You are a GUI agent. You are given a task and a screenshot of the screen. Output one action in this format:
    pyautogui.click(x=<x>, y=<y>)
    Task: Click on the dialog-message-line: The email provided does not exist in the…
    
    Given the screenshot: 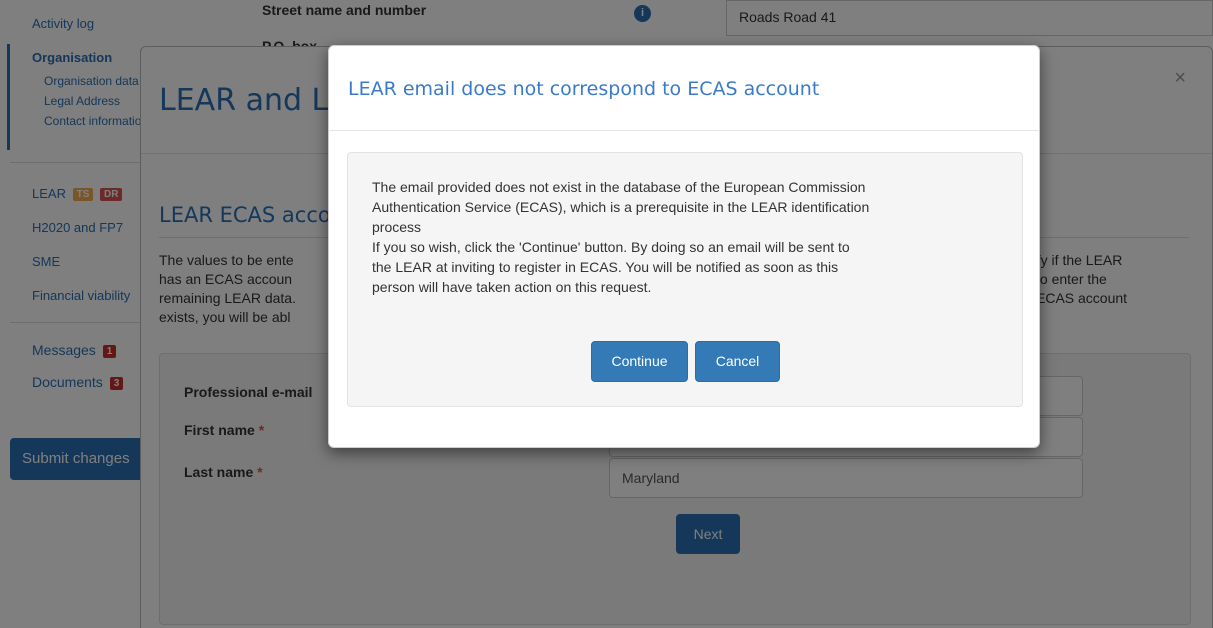 What is the action you would take?
    pyautogui.click(x=619, y=187)
    